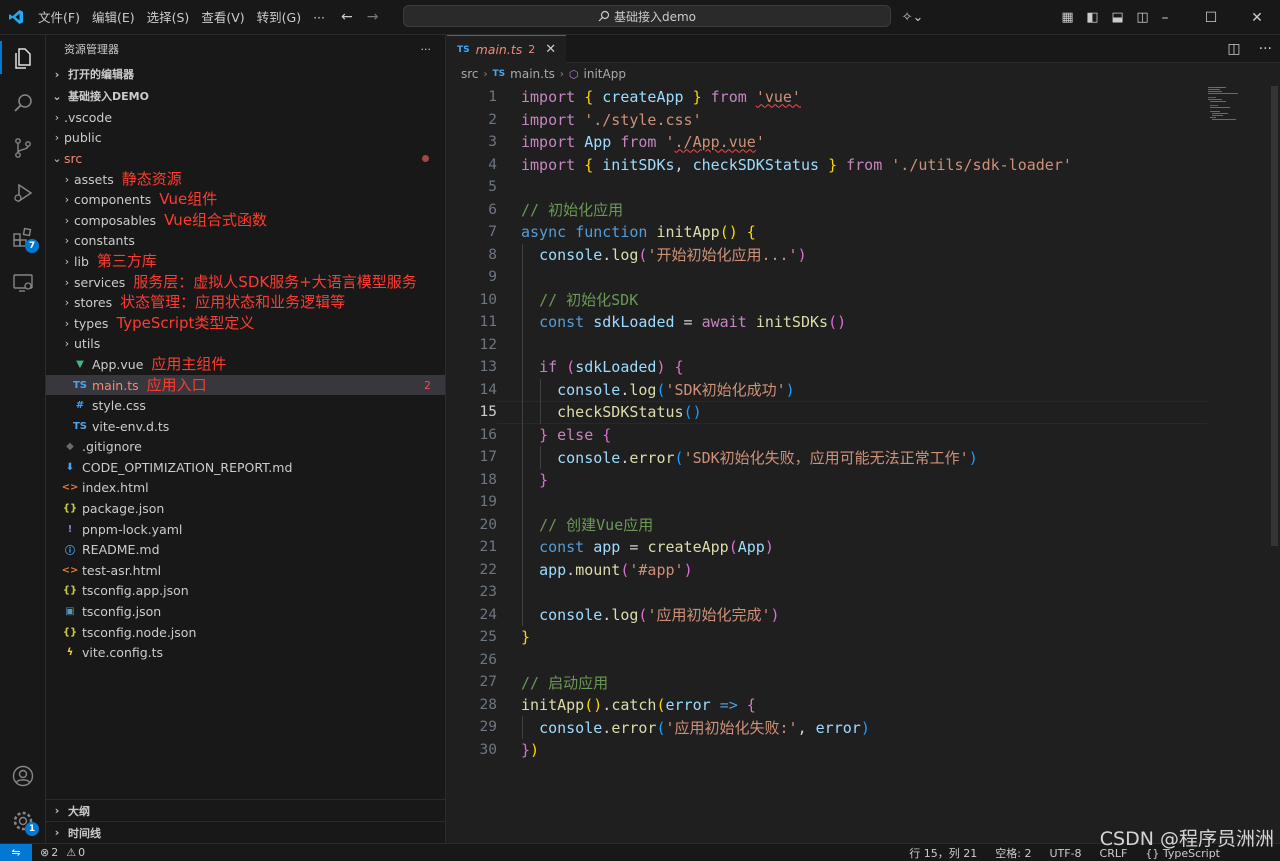 This screenshot has height=861, width=1280. Describe the element at coordinates (827, 322) in the screenshot. I see `code-line: 11 const sdkLoaded = await initSDKs()` at that location.